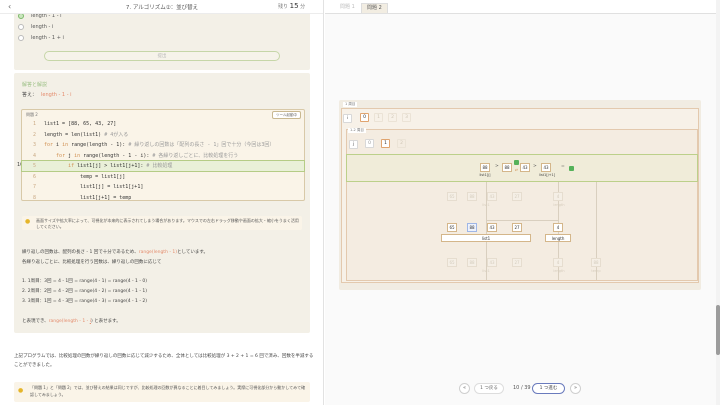 The image size is (720, 405). I want to click on code-comment: # 比較処理, so click(159, 166).